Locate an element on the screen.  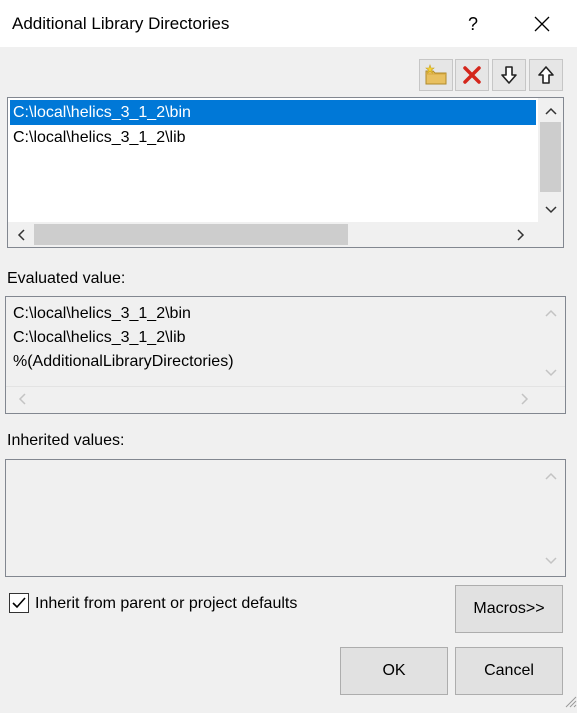
close-button is located at coordinates (542, 24).